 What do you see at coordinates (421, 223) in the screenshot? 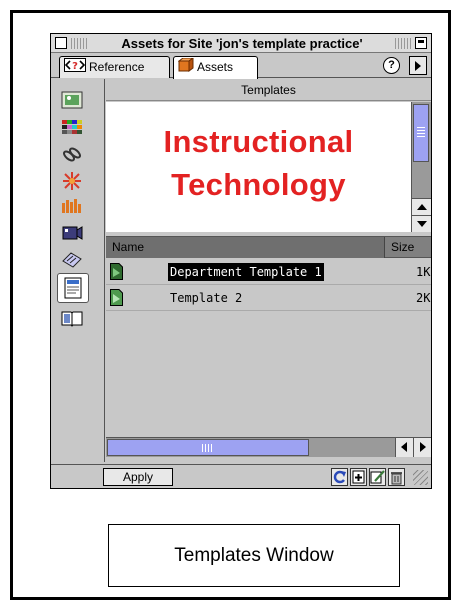
I see `scroll-down-arrow` at bounding box center [421, 223].